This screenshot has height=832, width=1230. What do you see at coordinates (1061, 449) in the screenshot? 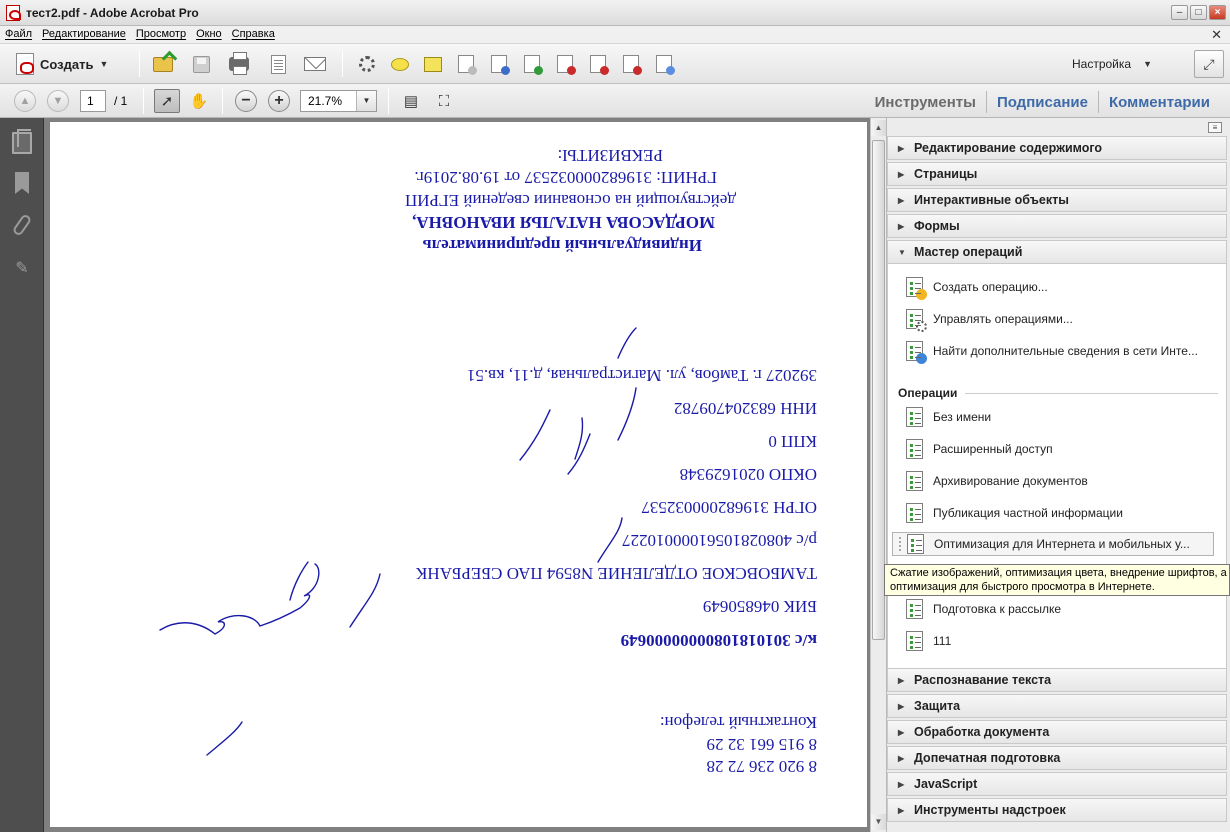
I see `operation-item: Расширенный доступ` at bounding box center [1061, 449].